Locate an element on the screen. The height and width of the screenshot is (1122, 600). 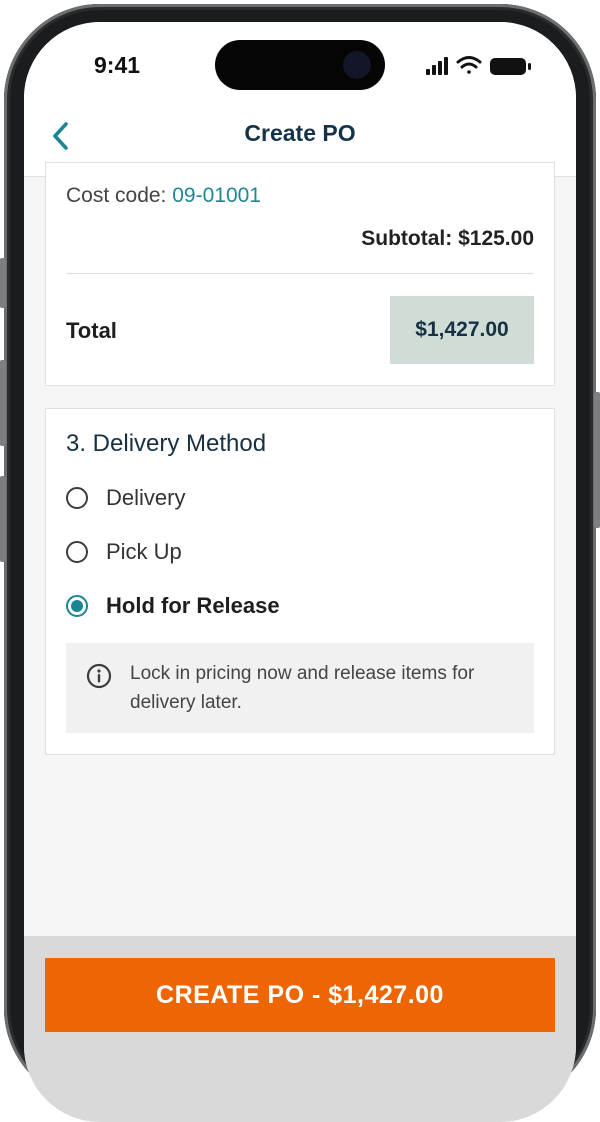
delivery-option-hold-for-release: Hold for Release is located at coordinates (173, 606).